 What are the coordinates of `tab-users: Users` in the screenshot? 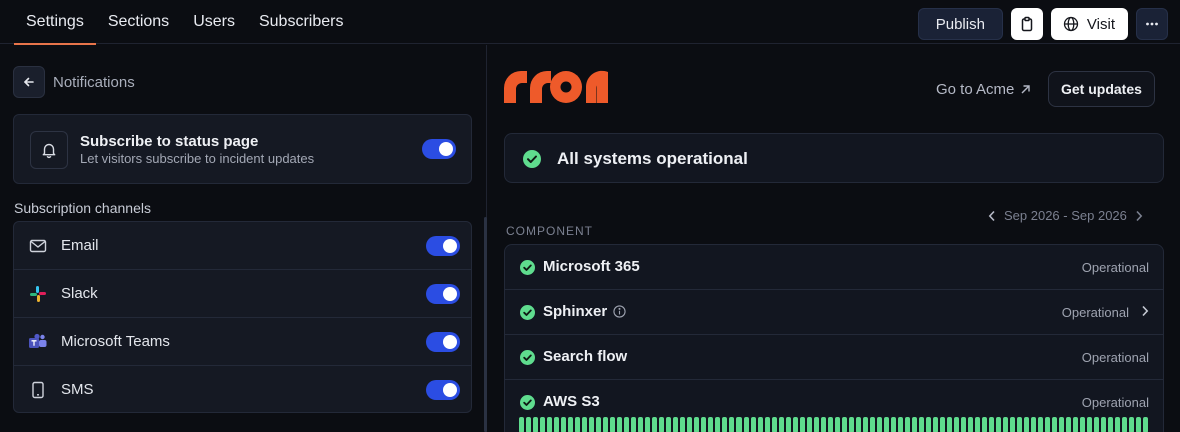 It's located at (214, 22).